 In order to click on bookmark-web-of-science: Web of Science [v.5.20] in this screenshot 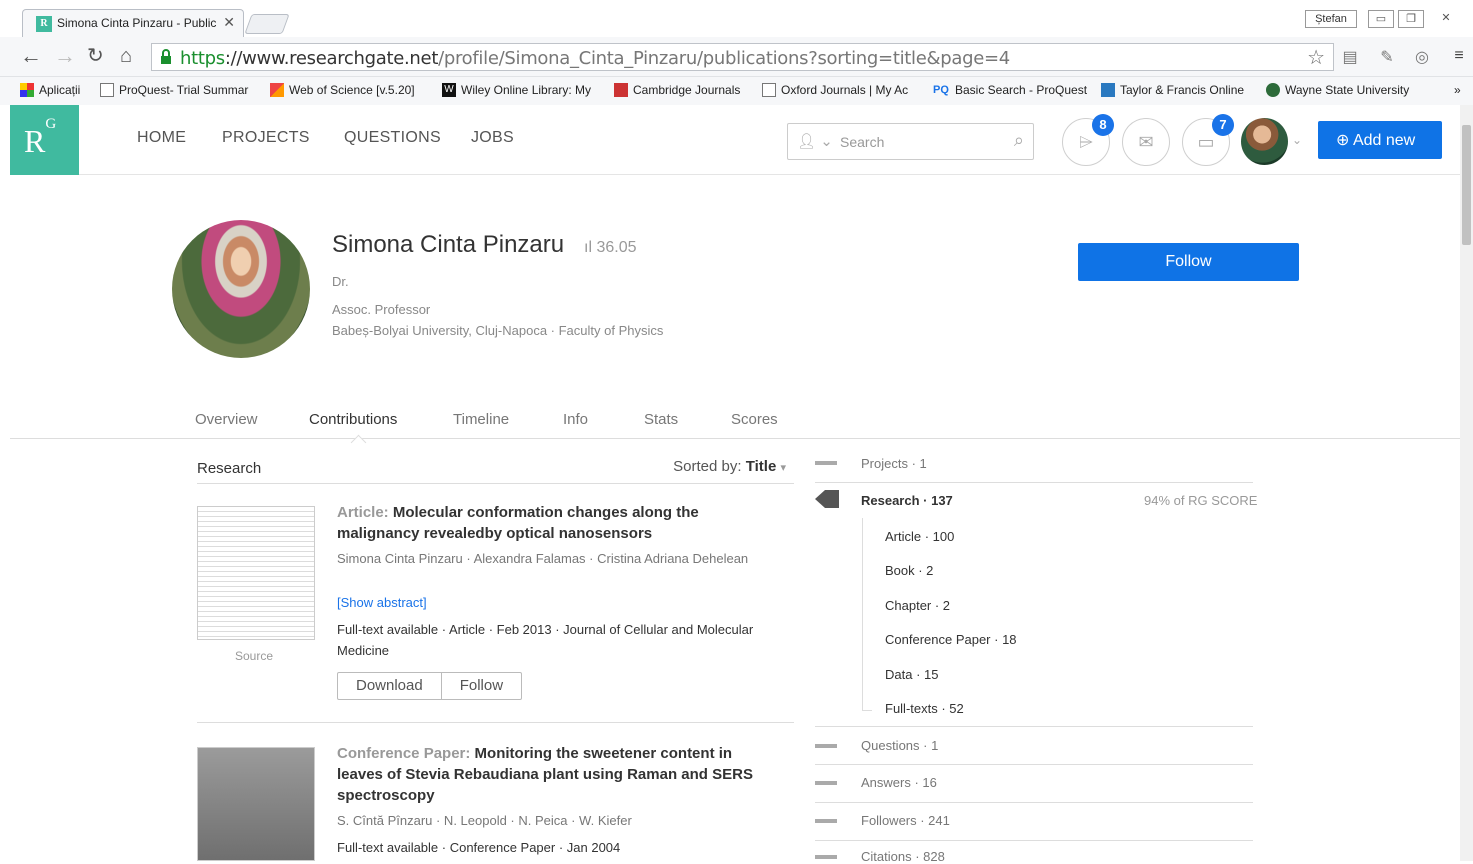, I will do `click(342, 90)`.